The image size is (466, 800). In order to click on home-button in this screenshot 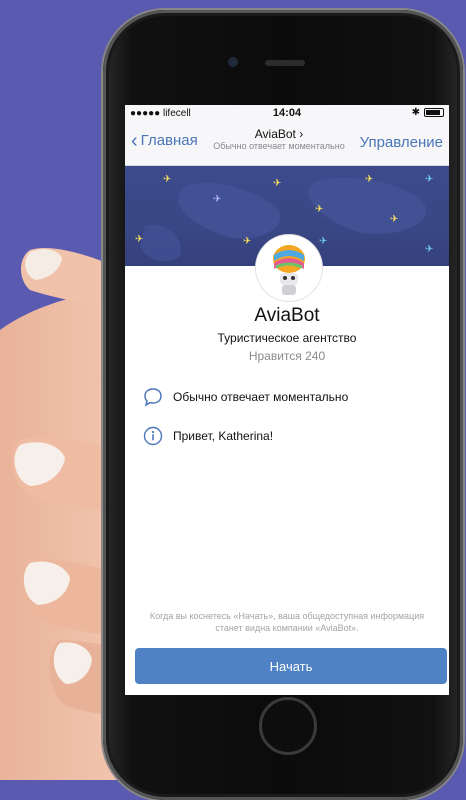, I will do `click(288, 726)`.